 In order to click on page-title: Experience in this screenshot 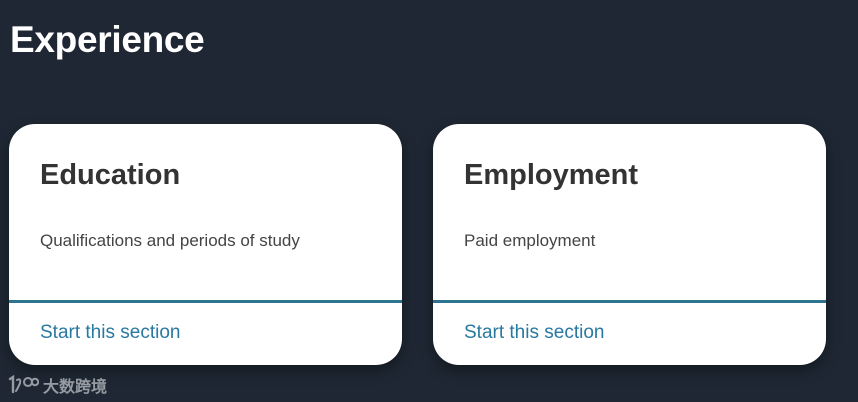, I will do `click(107, 39)`.